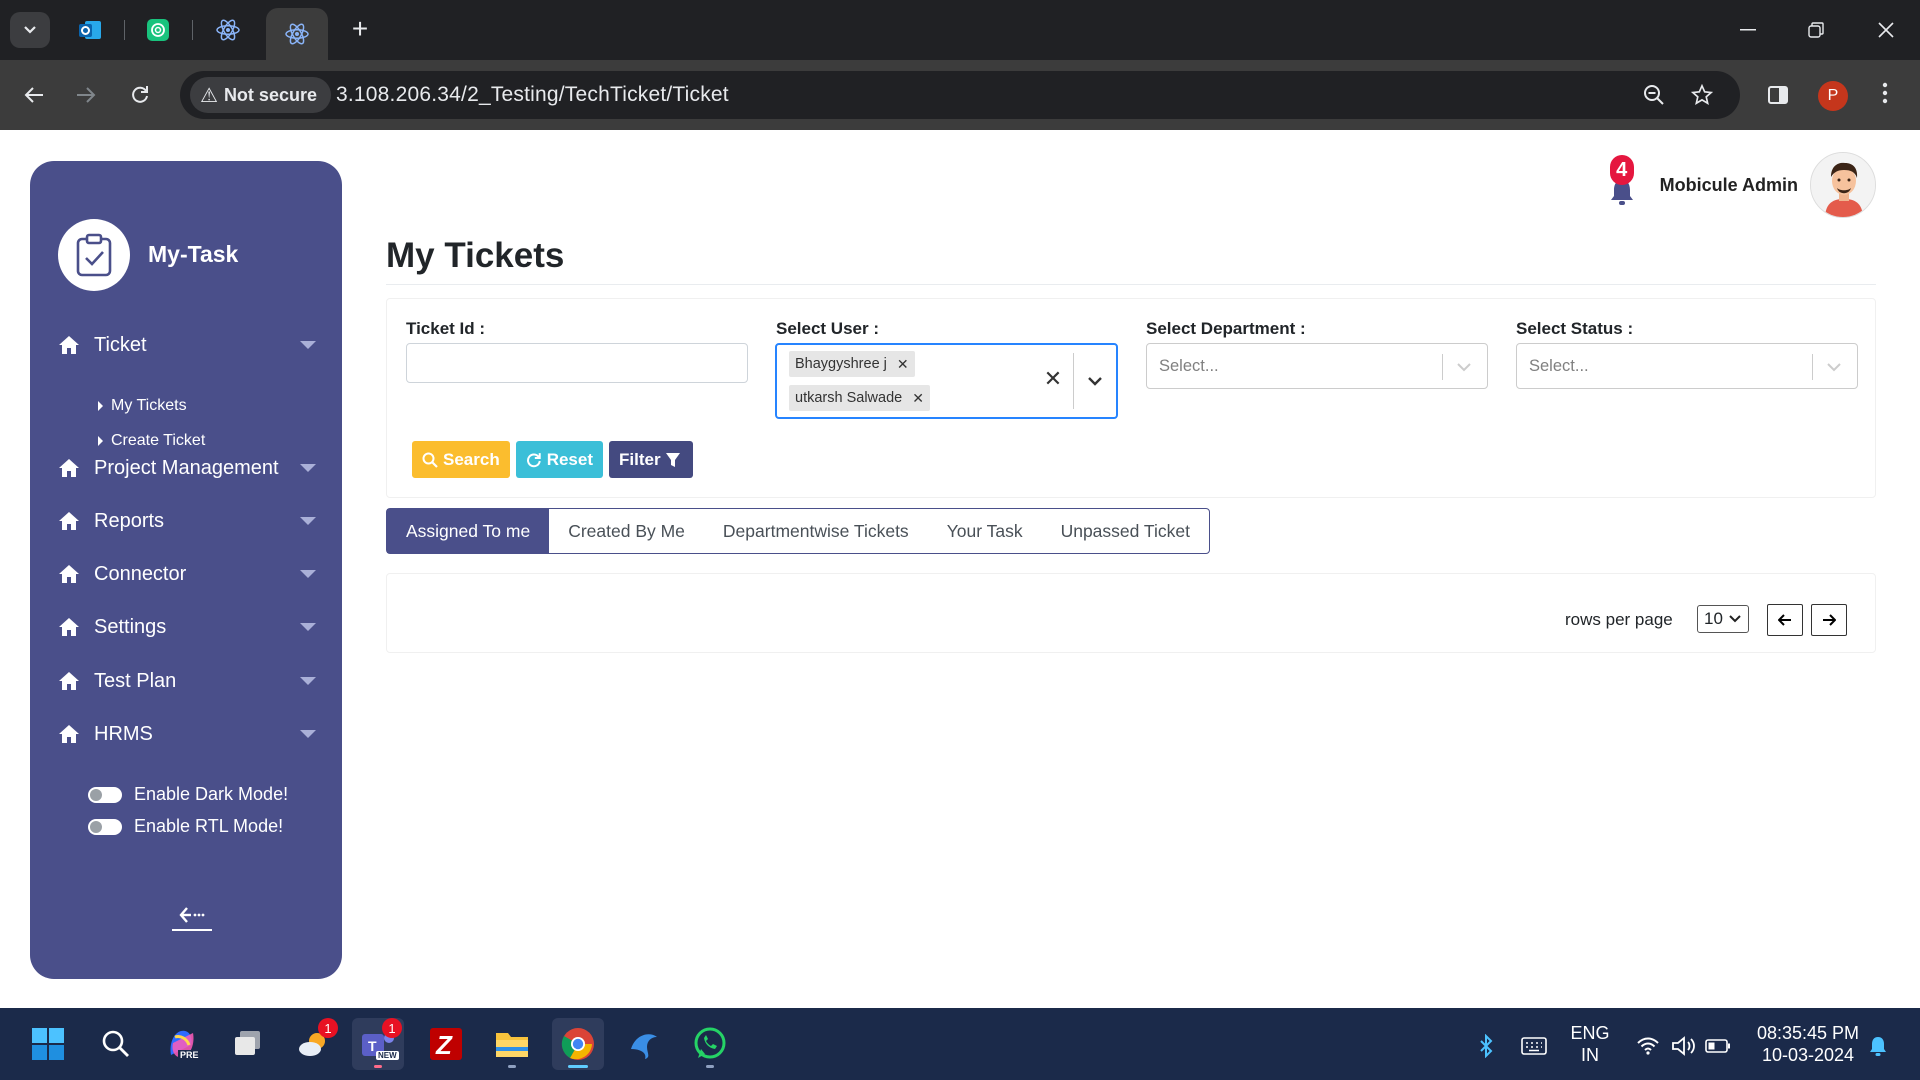 The height and width of the screenshot is (1080, 1920). I want to click on url-path: /2_Testing/TechTicket/Ticket, so click(595, 94).